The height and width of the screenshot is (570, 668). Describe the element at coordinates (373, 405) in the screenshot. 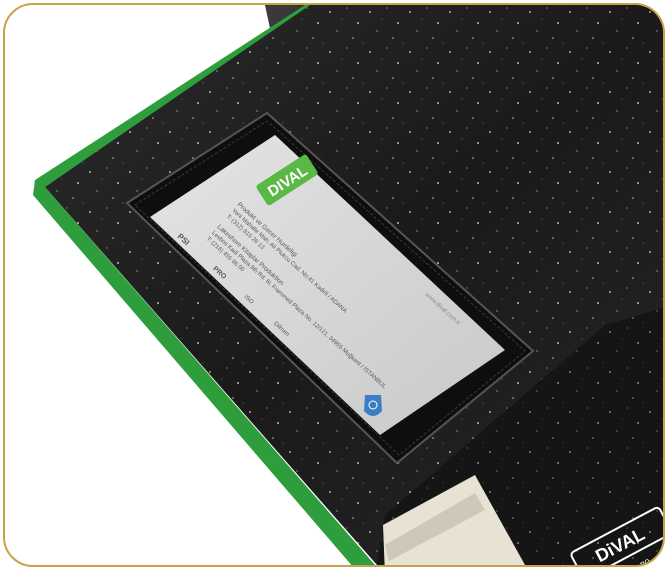

I see `card-shield-seal` at that location.